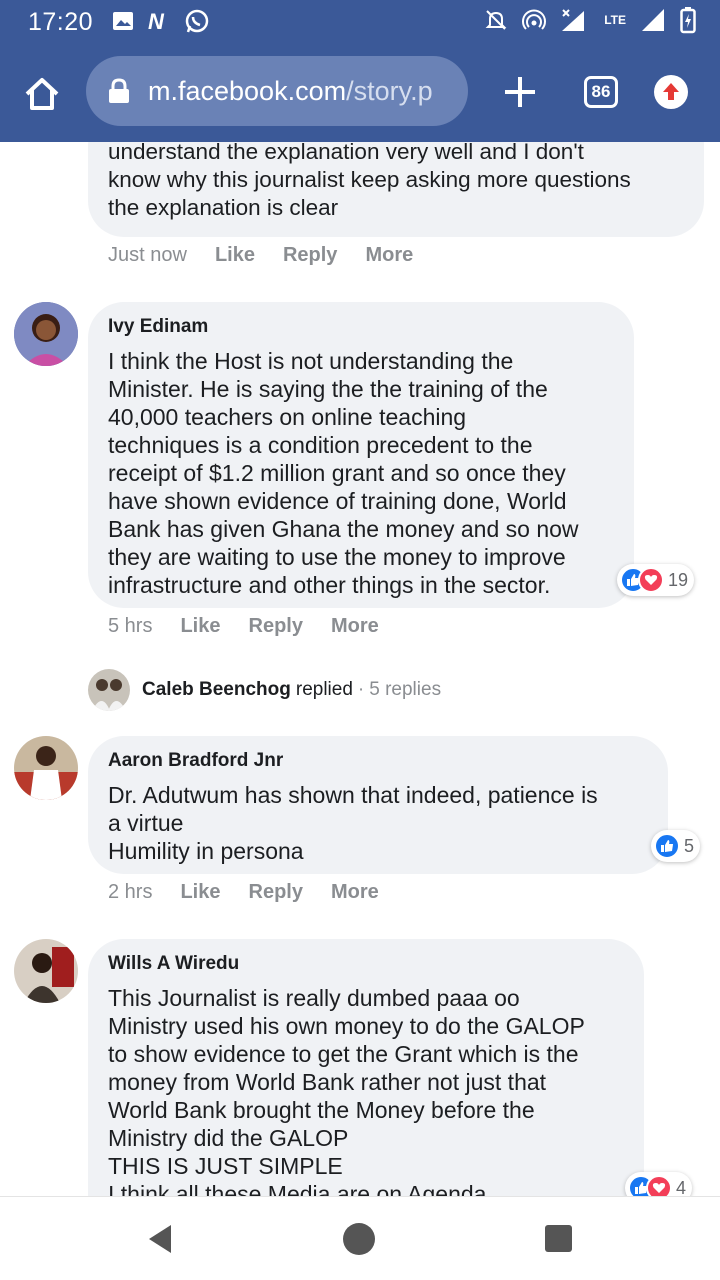  Describe the element at coordinates (260, 255) in the screenshot. I see `comment-actions: Just now Like Reply More` at that location.